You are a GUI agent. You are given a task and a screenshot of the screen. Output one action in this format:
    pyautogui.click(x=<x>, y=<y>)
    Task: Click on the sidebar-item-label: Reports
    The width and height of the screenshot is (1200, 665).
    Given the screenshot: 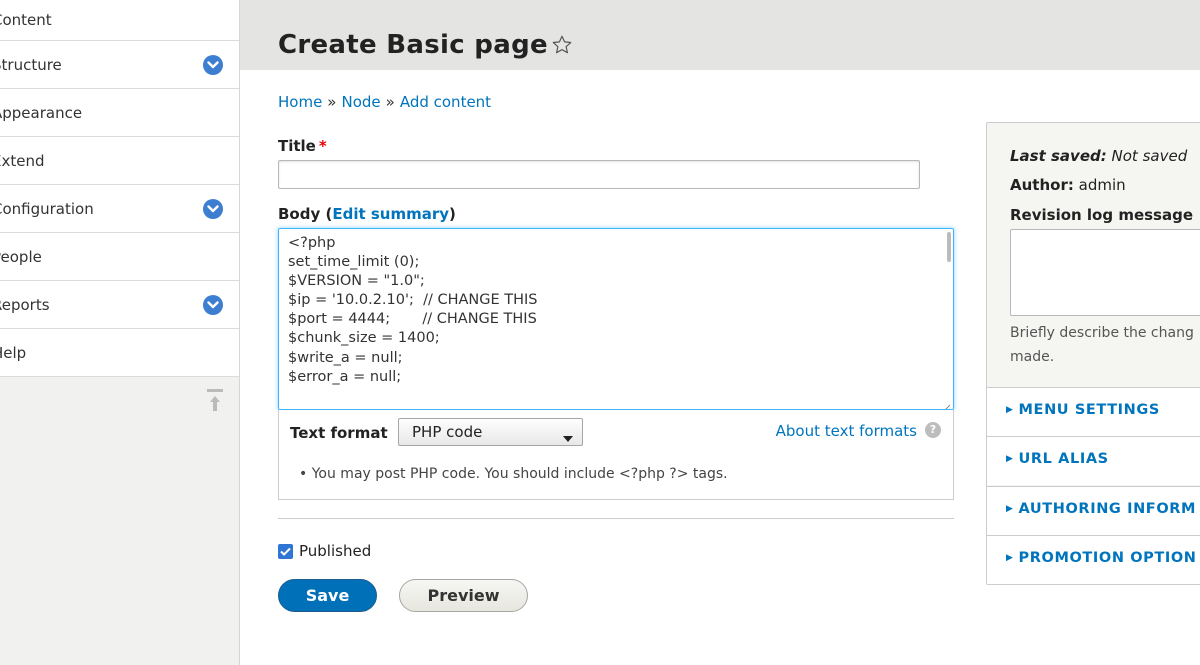 What is the action you would take?
    pyautogui.click(x=25, y=304)
    